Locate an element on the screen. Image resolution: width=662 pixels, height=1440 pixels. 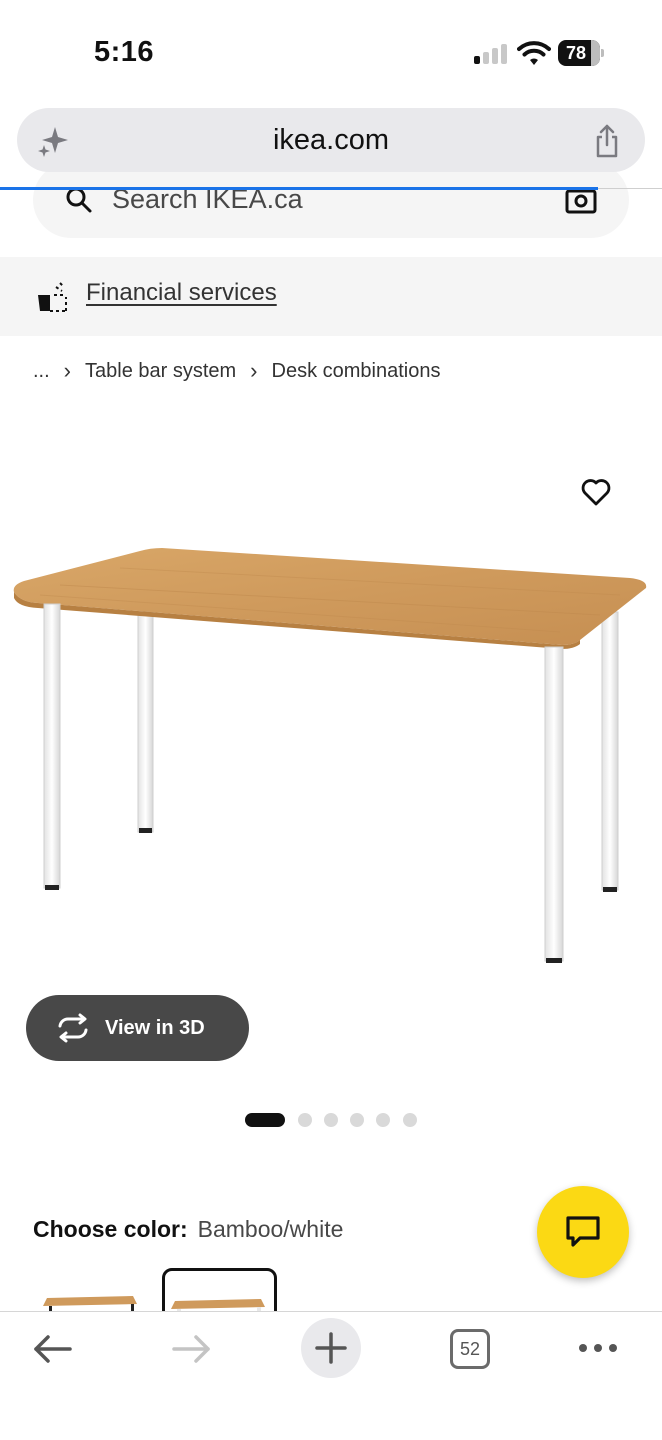
breadcrumb-item: Desk combinations is located at coordinates (356, 371).